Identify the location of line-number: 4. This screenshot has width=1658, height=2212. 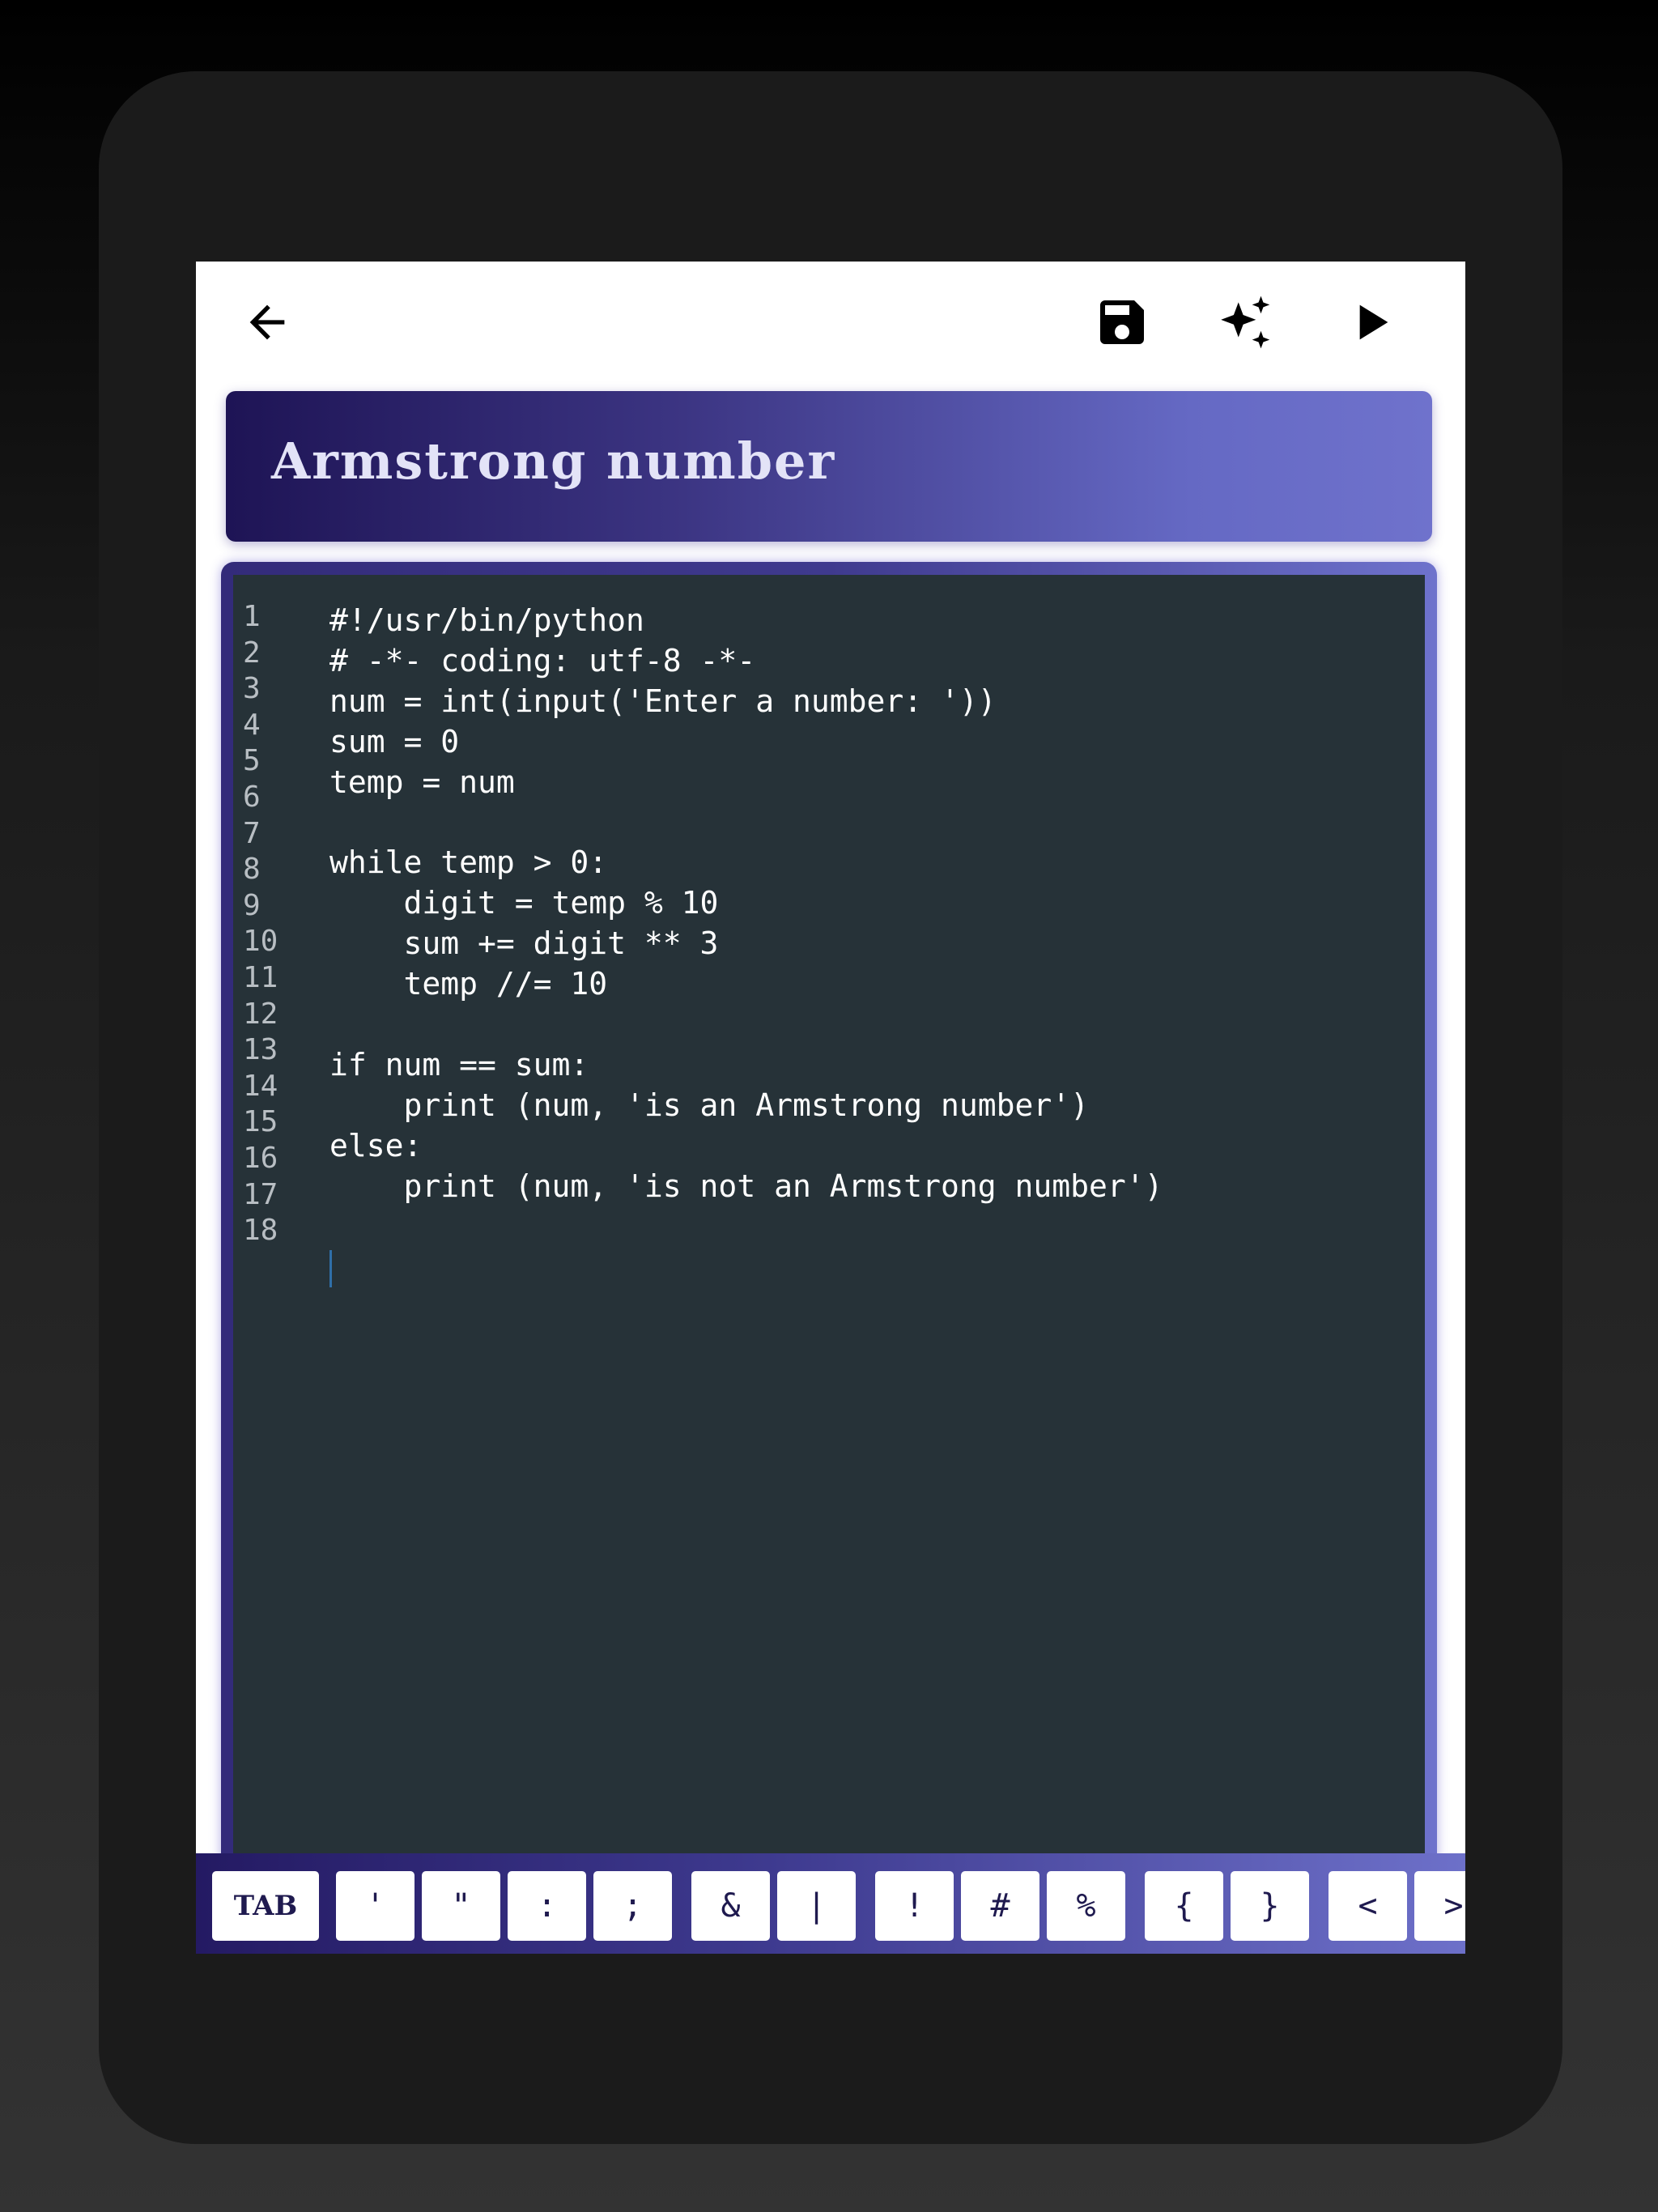
(252, 725).